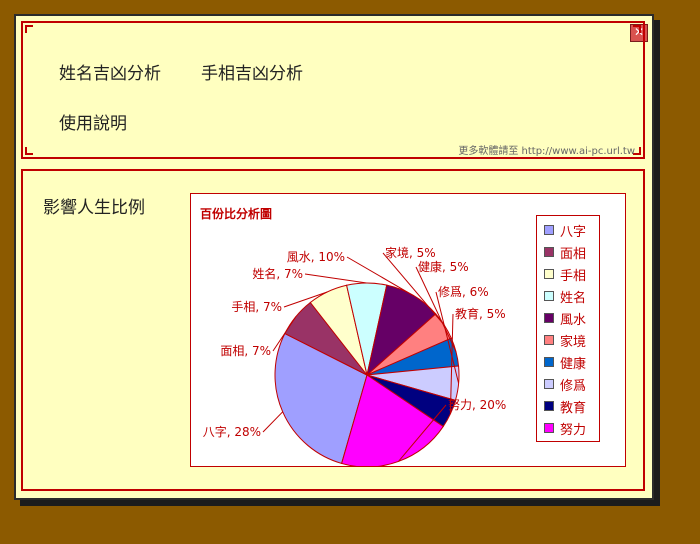 Image resolution: width=700 pixels, height=544 pixels. I want to click on legend-label: 姓名, so click(573, 298).